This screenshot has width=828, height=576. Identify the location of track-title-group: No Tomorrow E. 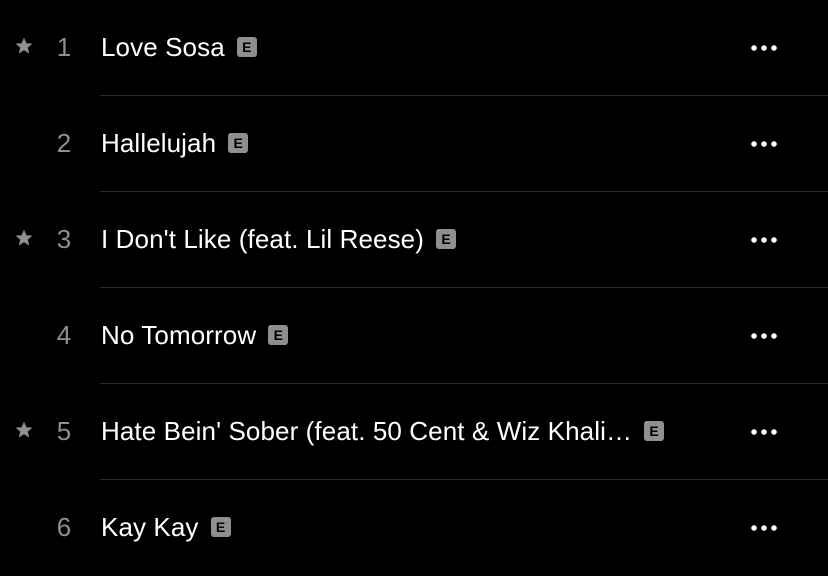
(195, 335).